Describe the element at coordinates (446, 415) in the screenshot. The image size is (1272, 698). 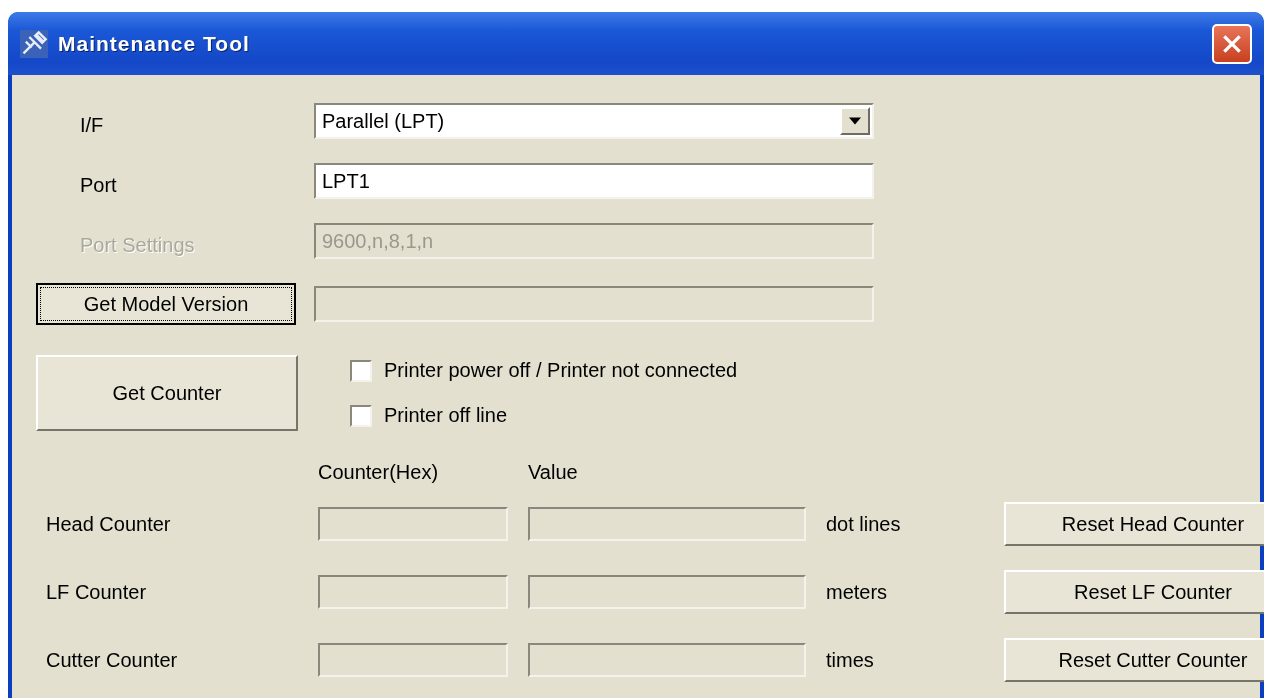
I see `checkbox-label: Printer off line` at that location.